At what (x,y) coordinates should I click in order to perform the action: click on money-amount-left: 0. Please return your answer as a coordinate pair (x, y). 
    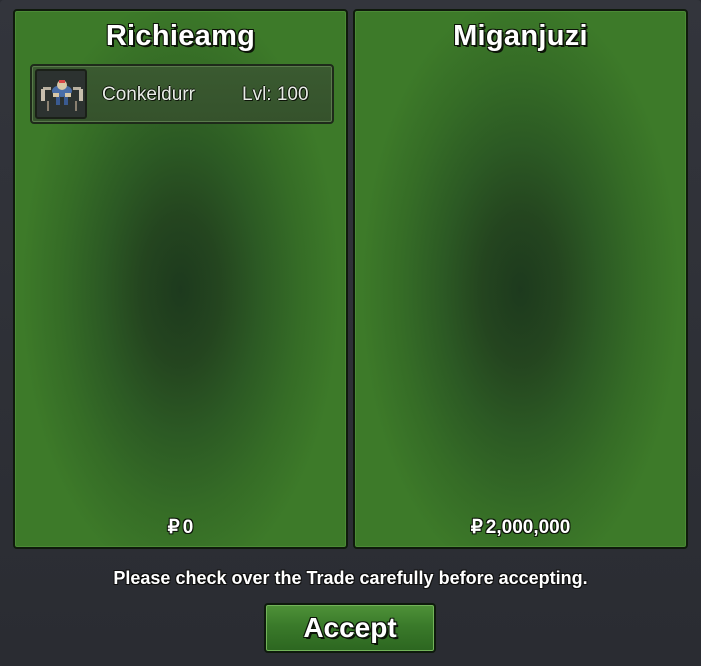
    Looking at the image, I should click on (188, 527).